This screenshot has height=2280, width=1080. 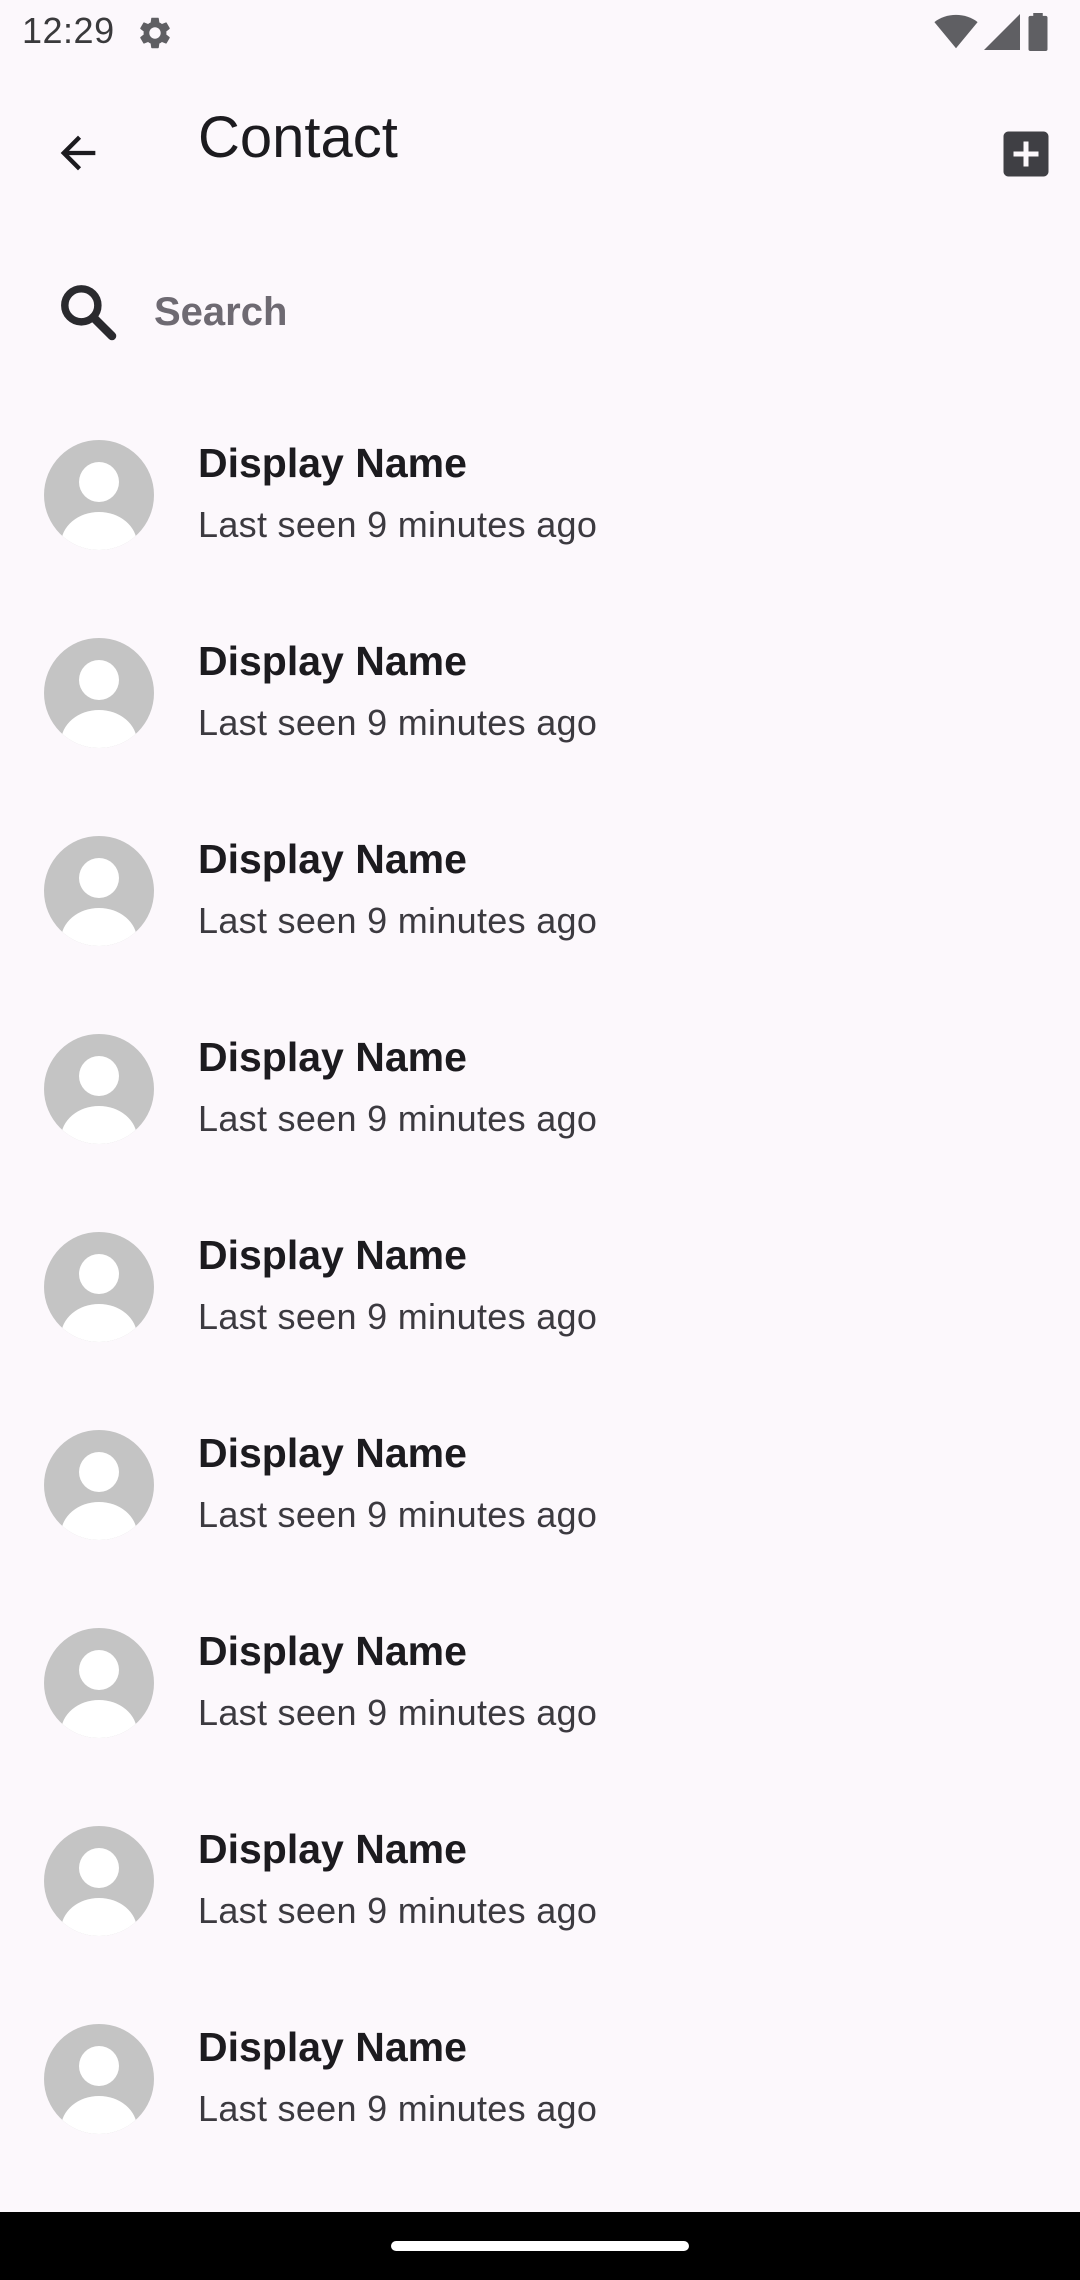 I want to click on wifi-icon, so click(x=956, y=31).